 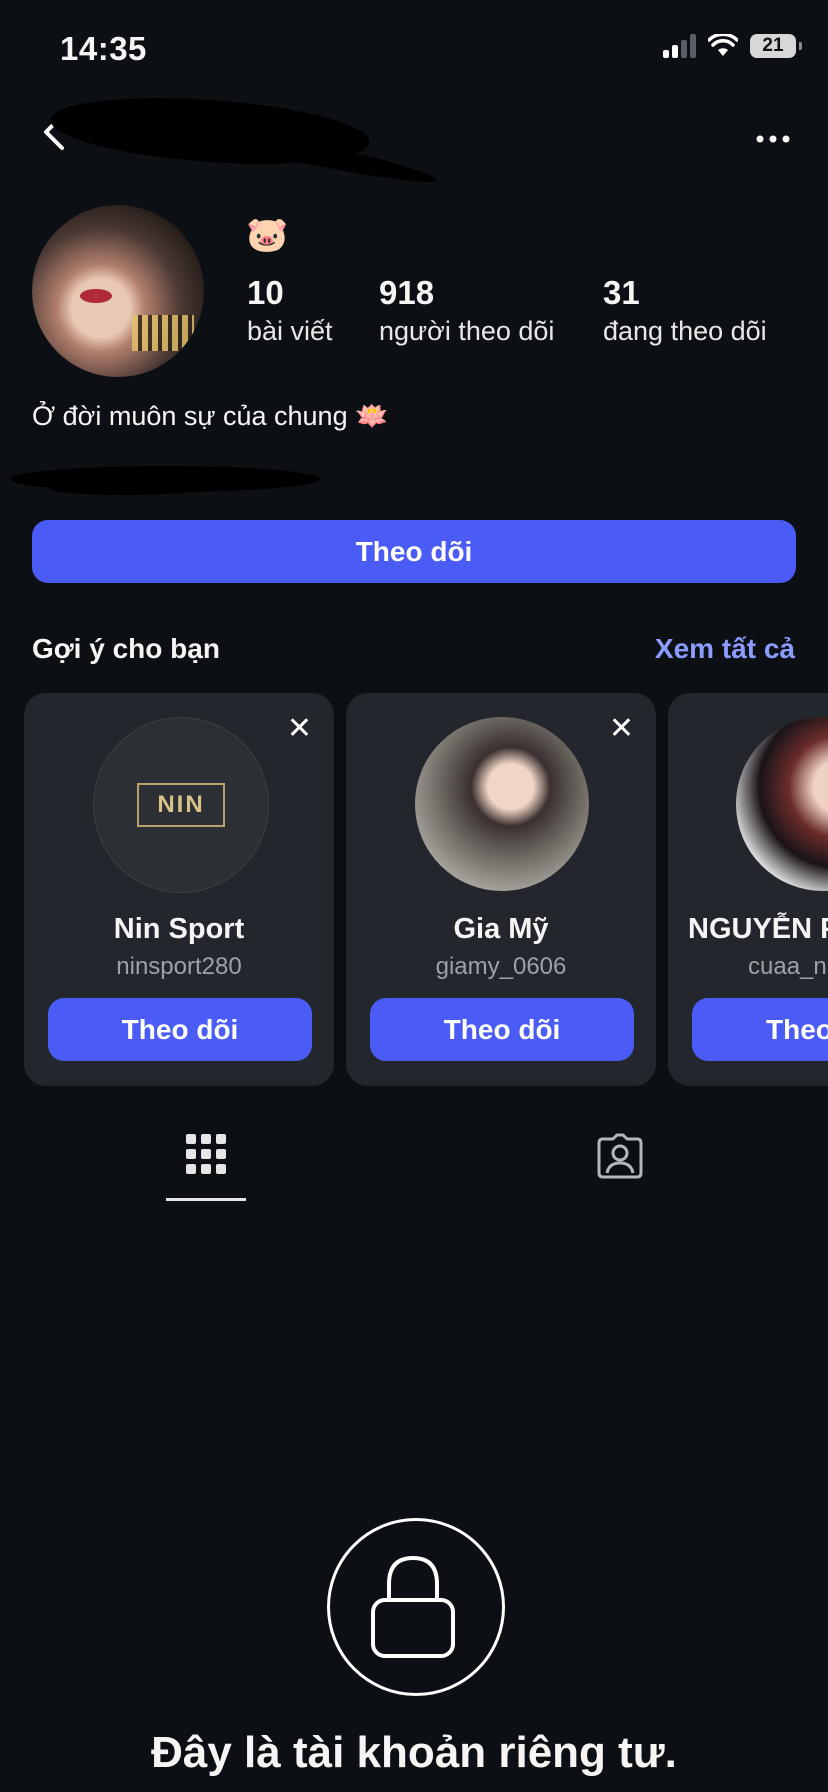 I want to click on private-account-title: Đây là tài khoản riêng tư., so click(x=414, y=1752).